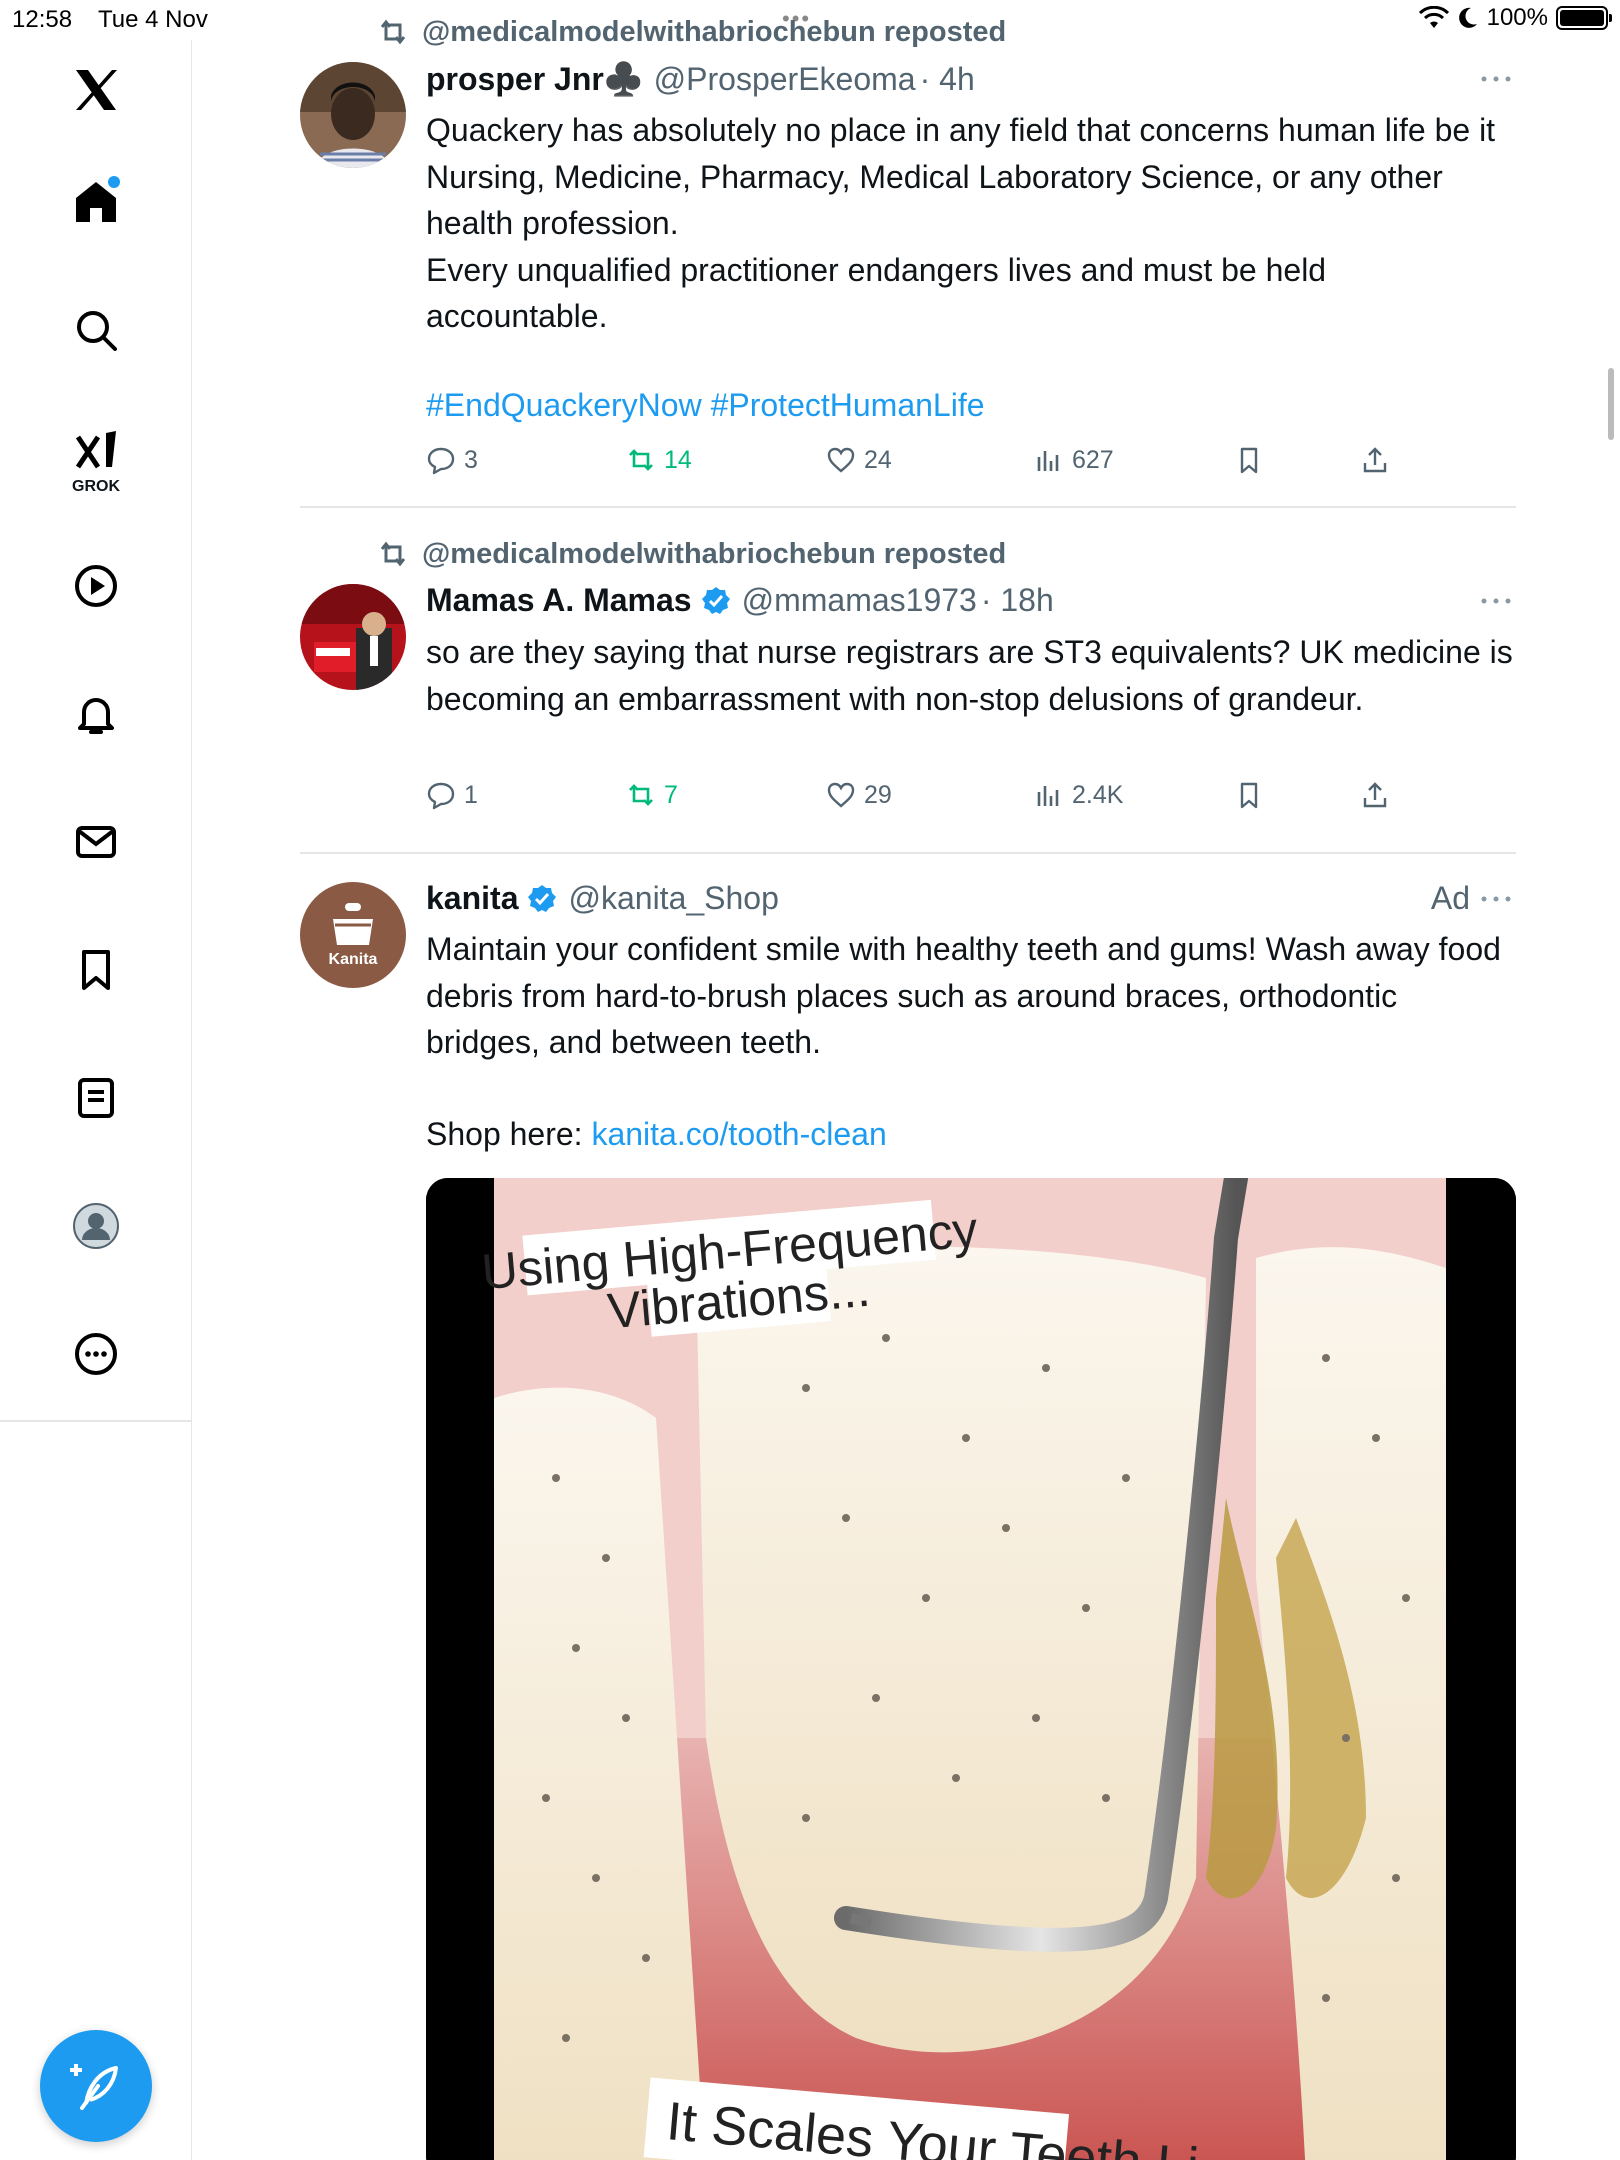  Describe the element at coordinates (673, 898) in the screenshot. I see `handle: @kanita_Shop` at that location.